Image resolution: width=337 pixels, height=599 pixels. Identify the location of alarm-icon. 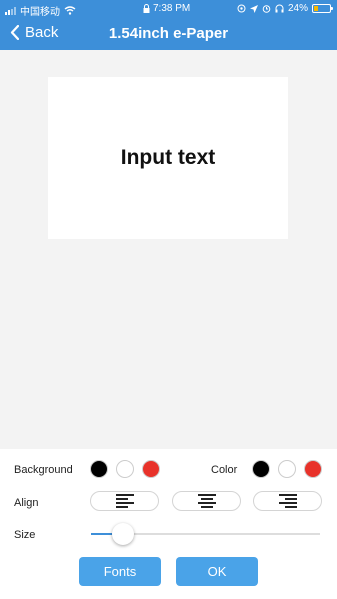
(266, 9).